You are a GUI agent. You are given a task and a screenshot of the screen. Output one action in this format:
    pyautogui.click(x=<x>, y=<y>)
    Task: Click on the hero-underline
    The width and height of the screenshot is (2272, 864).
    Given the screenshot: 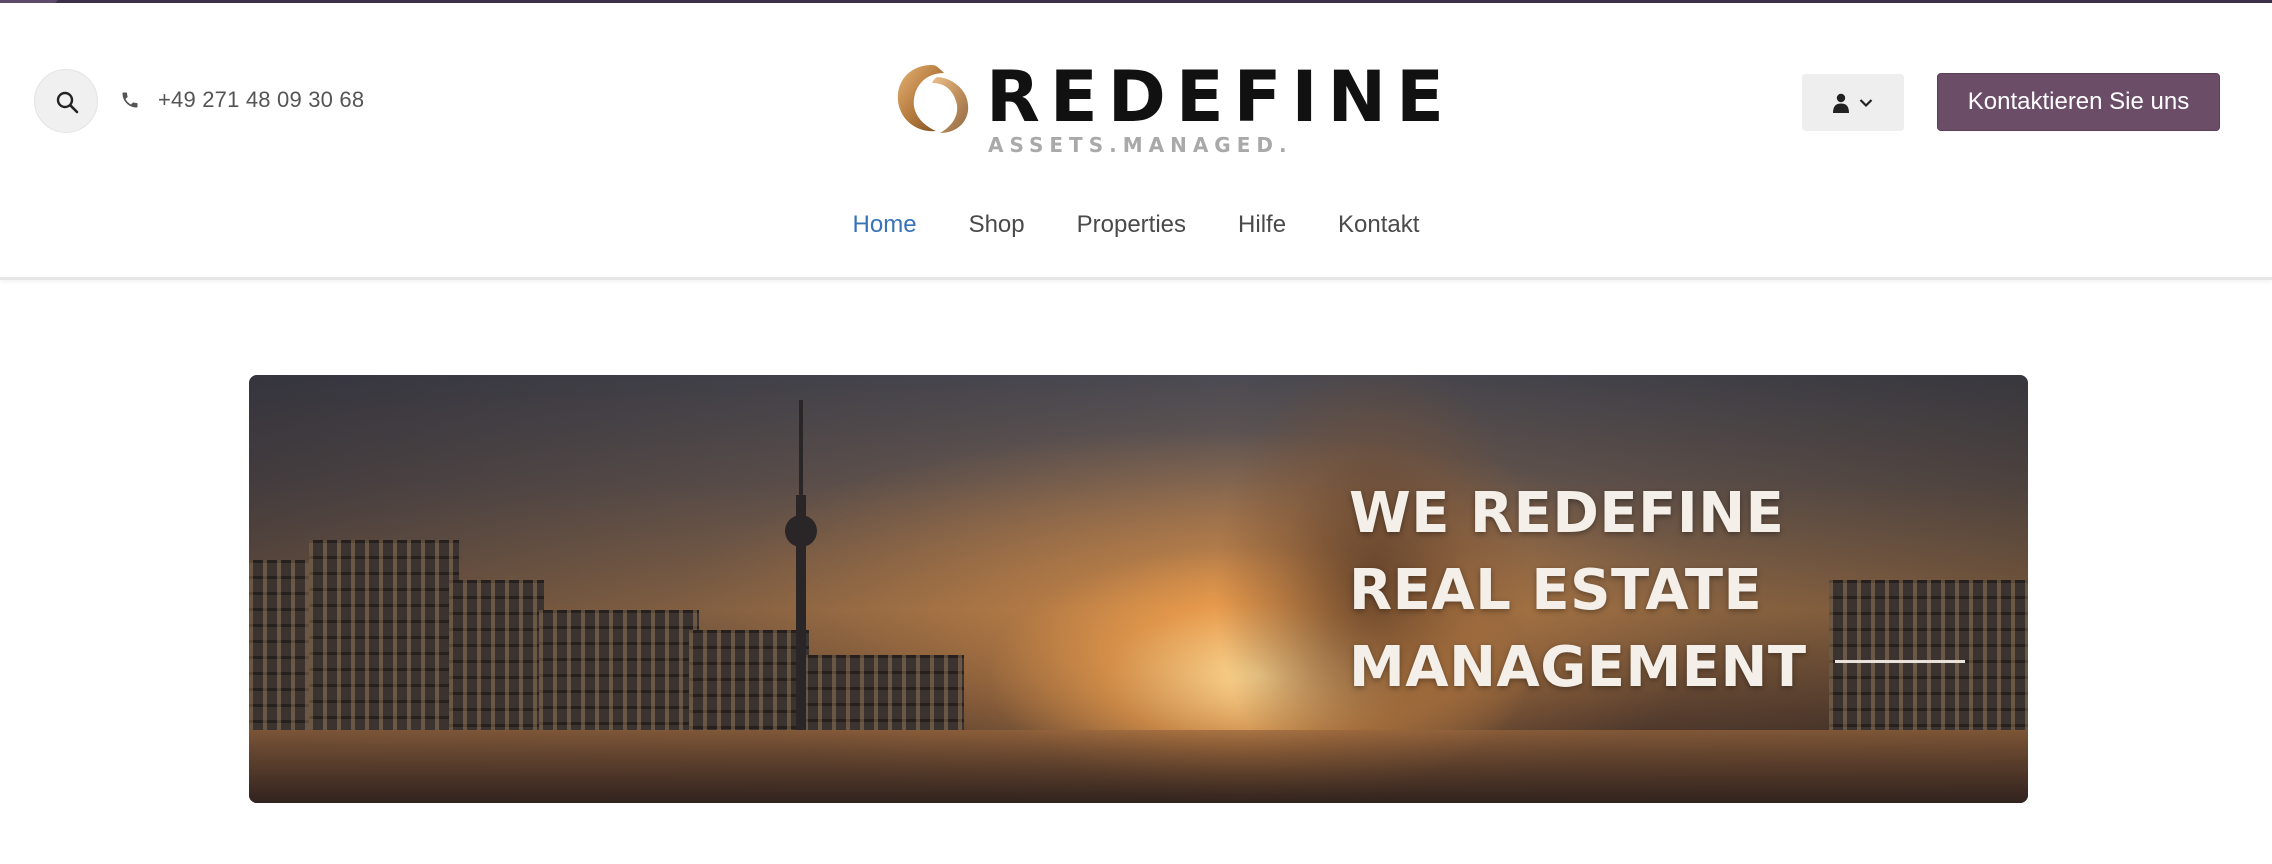 What is the action you would take?
    pyautogui.click(x=1900, y=661)
    